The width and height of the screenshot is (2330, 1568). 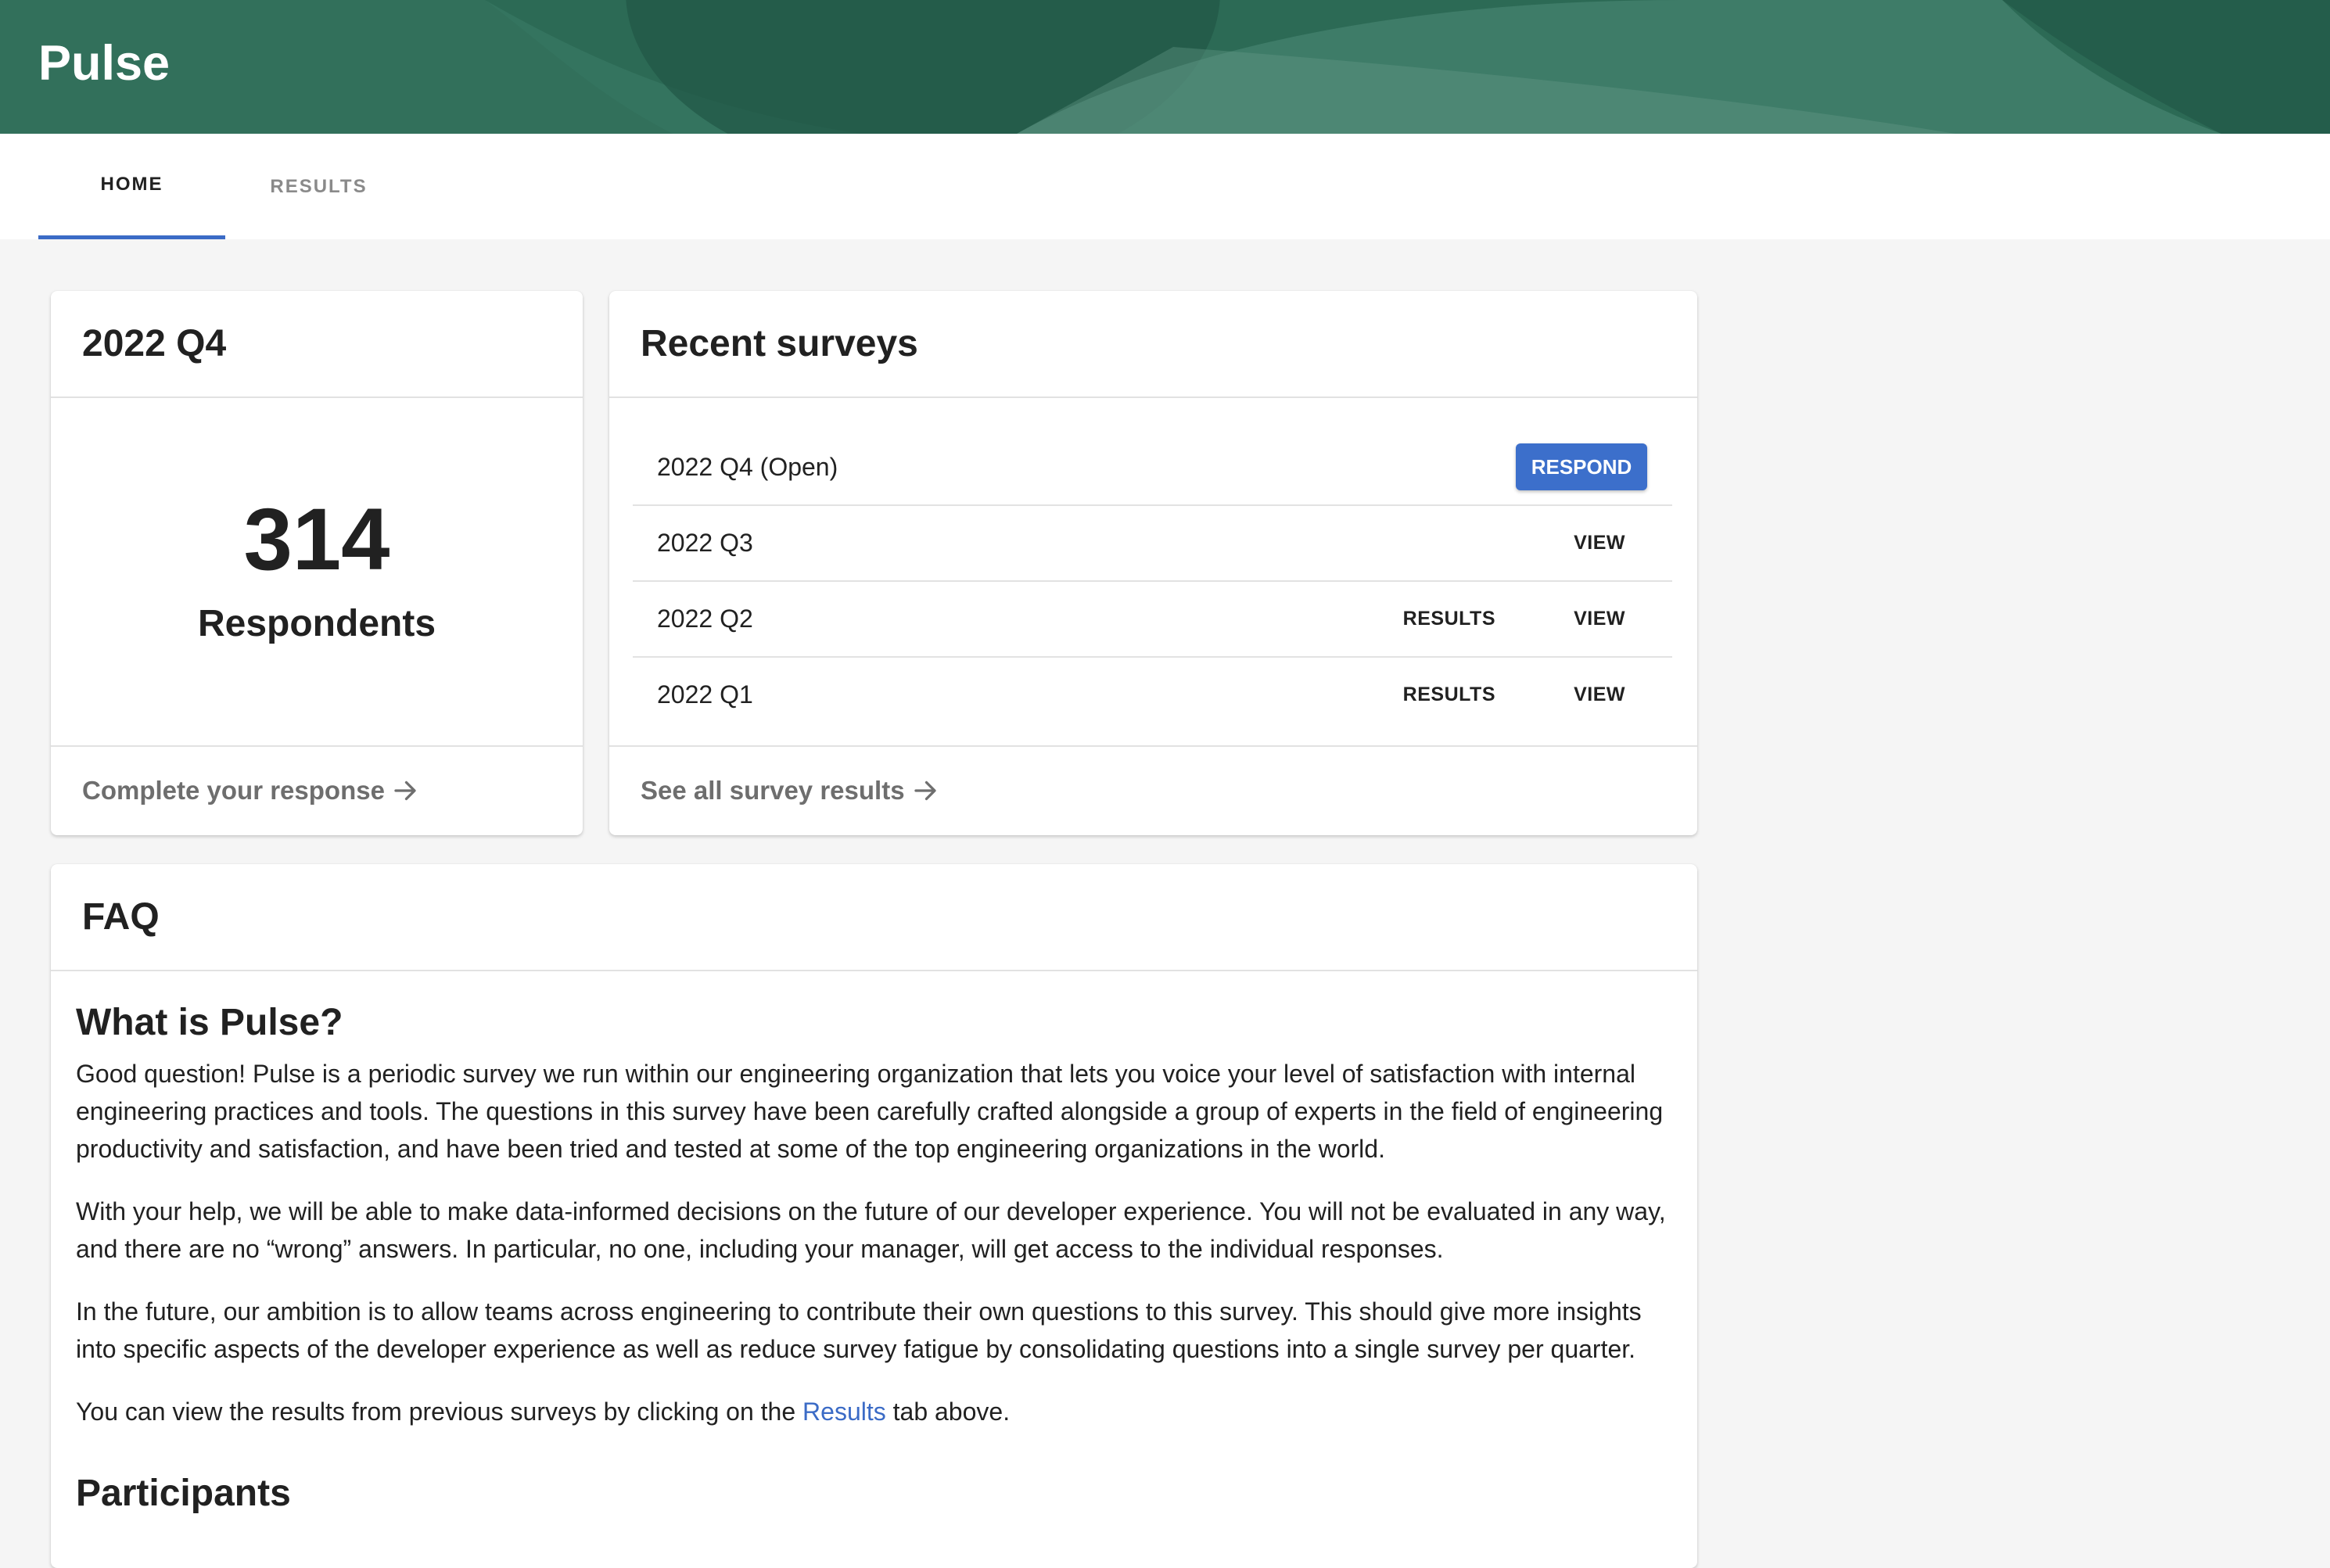 What do you see at coordinates (1153, 695) in the screenshot?
I see `survey-row-2022-q1: 2022 Q1 RESULTS VIEW` at bounding box center [1153, 695].